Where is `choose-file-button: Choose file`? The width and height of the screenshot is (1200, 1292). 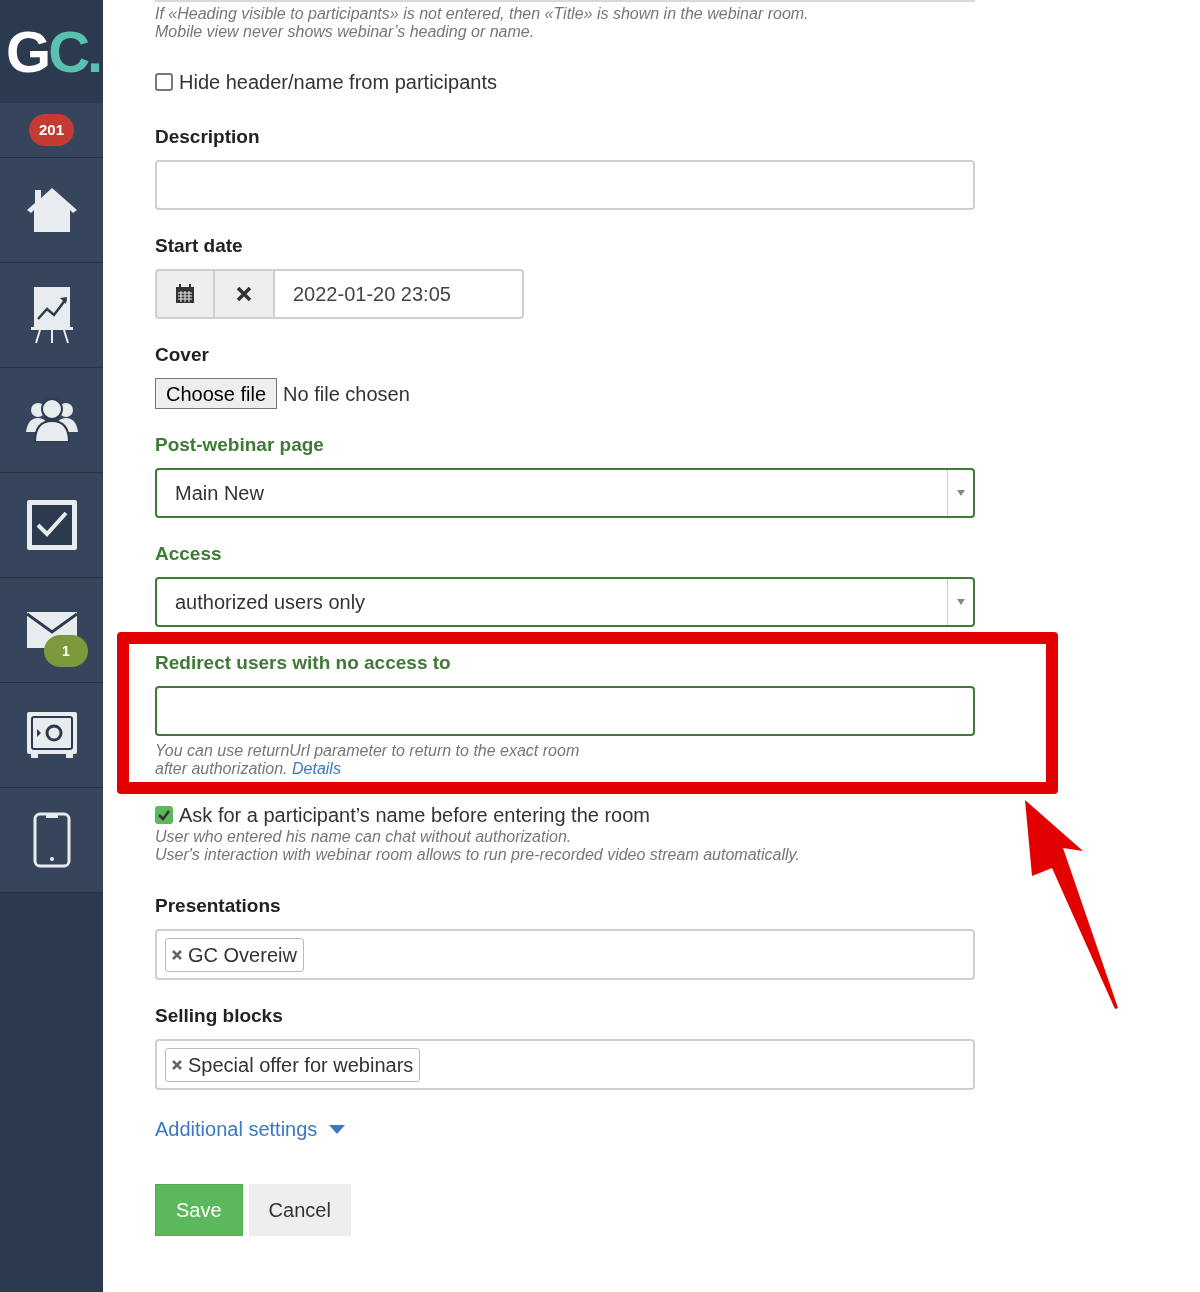
choose-file-button: Choose file is located at coordinates (216, 393).